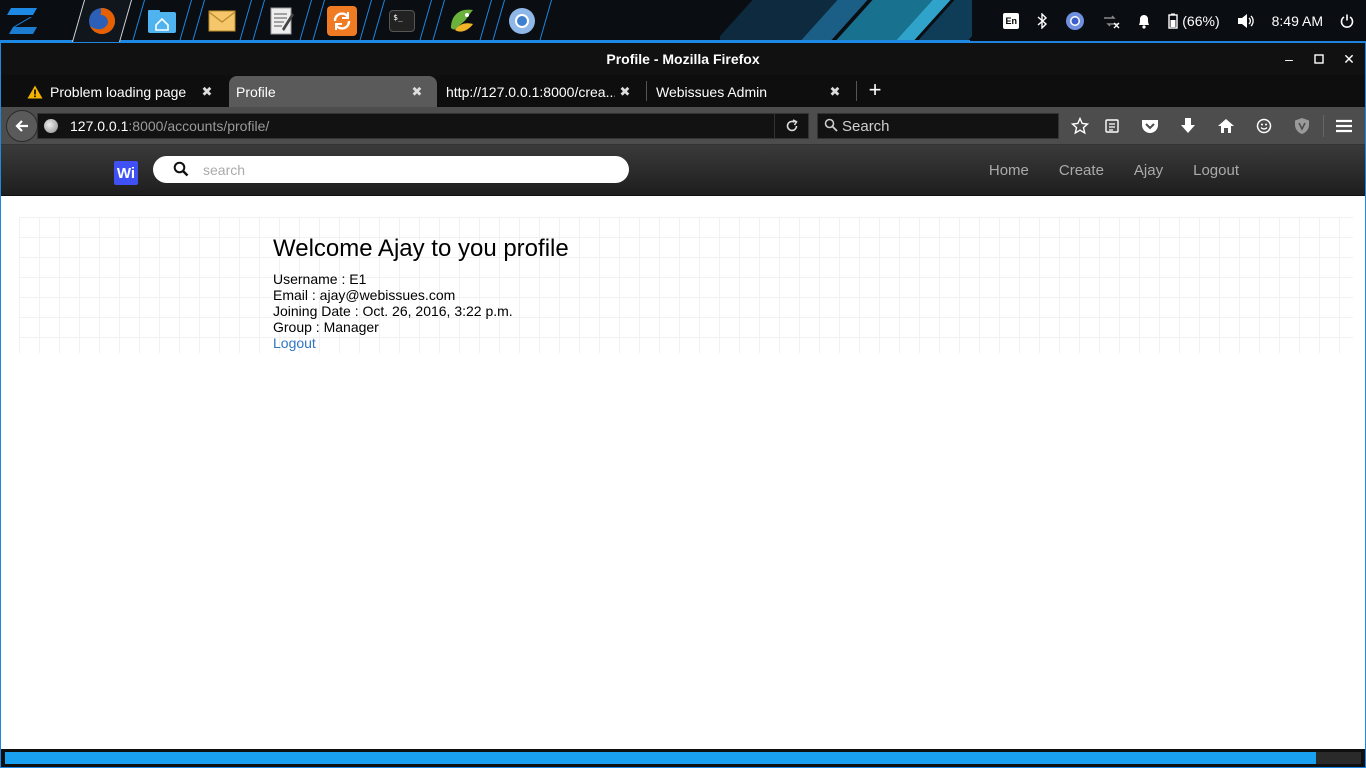 The image size is (1366, 768). What do you see at coordinates (1144, 21) in the screenshot?
I see `notifications-bell-icon` at bounding box center [1144, 21].